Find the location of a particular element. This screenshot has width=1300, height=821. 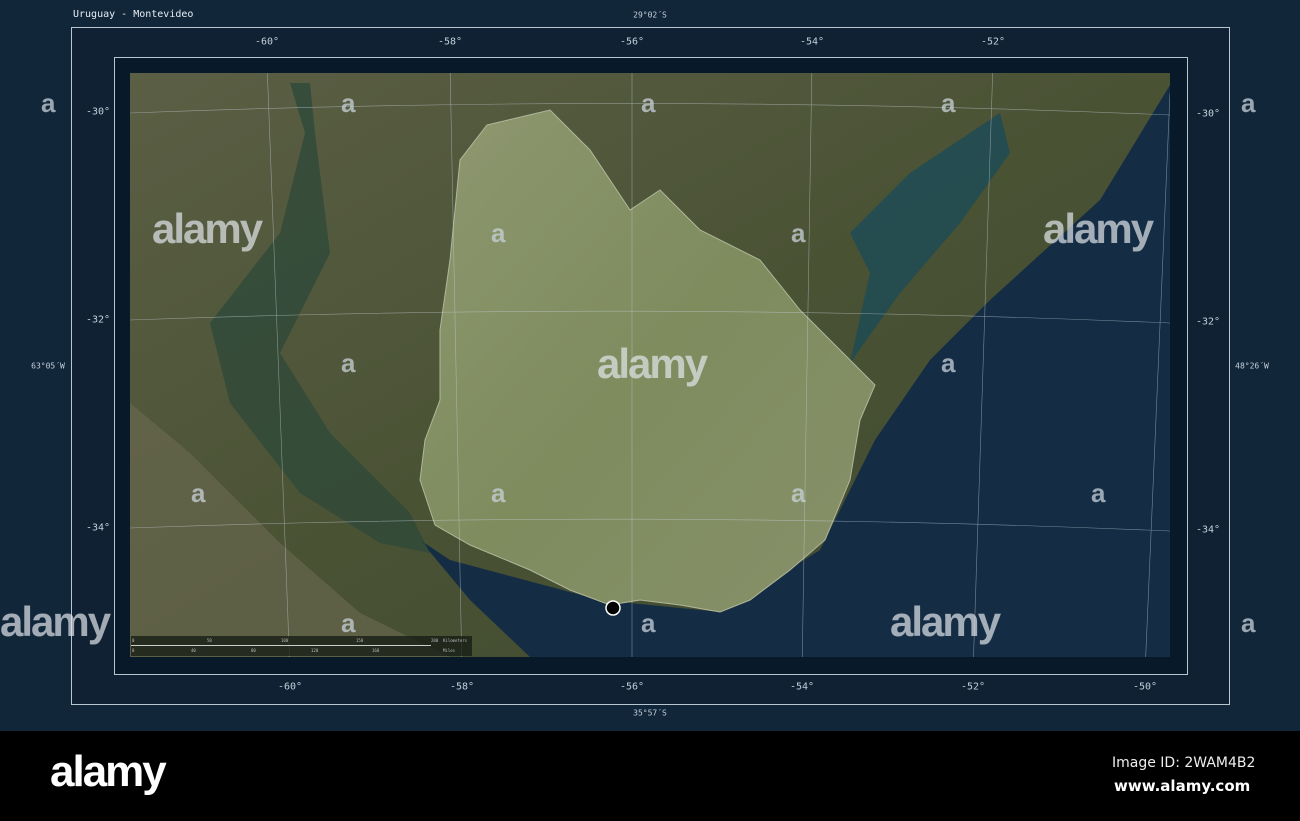

montevideo-marker is located at coordinates (613, 608).